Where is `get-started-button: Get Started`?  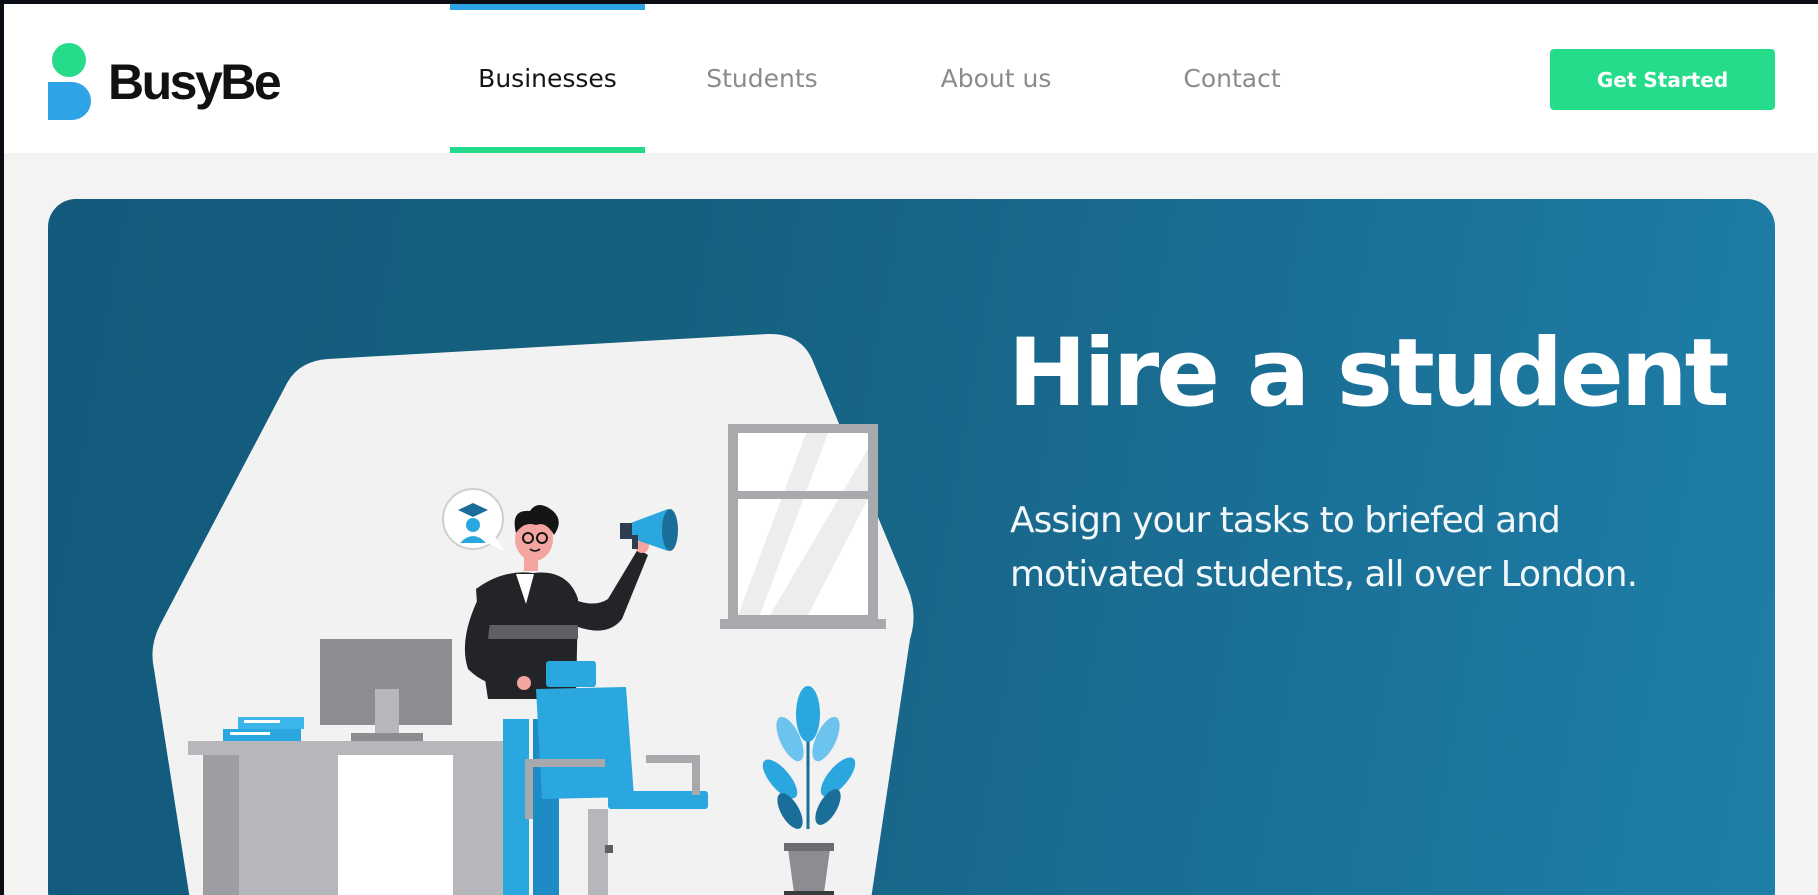 get-started-button: Get Started is located at coordinates (1662, 79).